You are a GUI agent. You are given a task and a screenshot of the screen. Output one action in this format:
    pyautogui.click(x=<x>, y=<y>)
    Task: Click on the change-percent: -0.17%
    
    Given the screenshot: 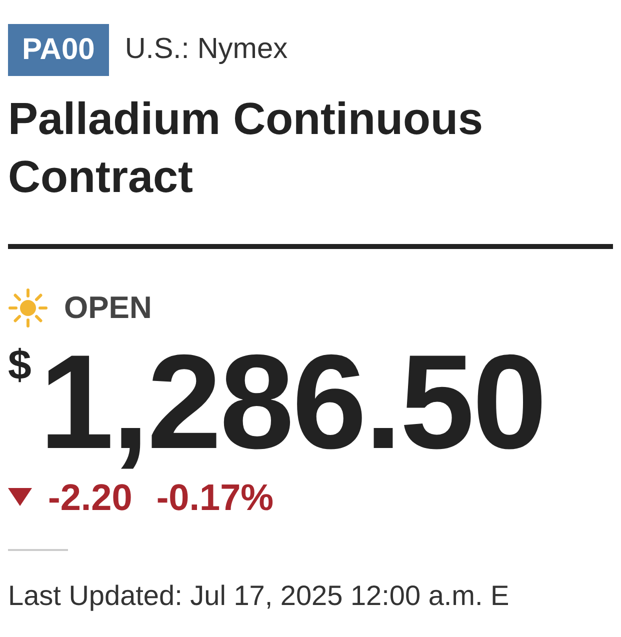 What is the action you would take?
    pyautogui.click(x=215, y=498)
    